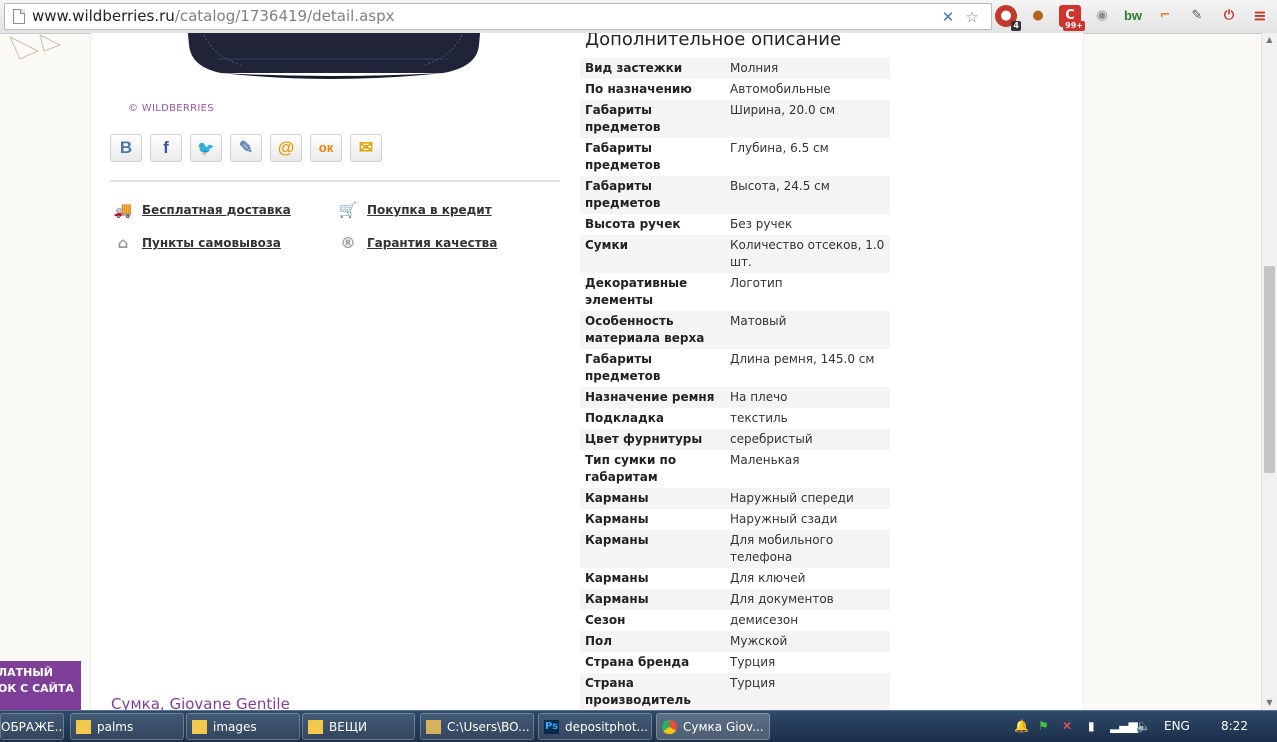 The image size is (1277, 742). Describe the element at coordinates (1124, 726) in the screenshot. I see `signal-icon: ▂▄▆` at that location.